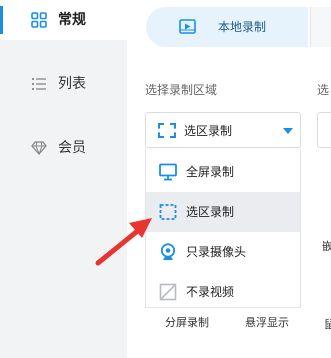 Image resolution: width=331 pixels, height=358 pixels. I want to click on right-select, so click(324, 130).